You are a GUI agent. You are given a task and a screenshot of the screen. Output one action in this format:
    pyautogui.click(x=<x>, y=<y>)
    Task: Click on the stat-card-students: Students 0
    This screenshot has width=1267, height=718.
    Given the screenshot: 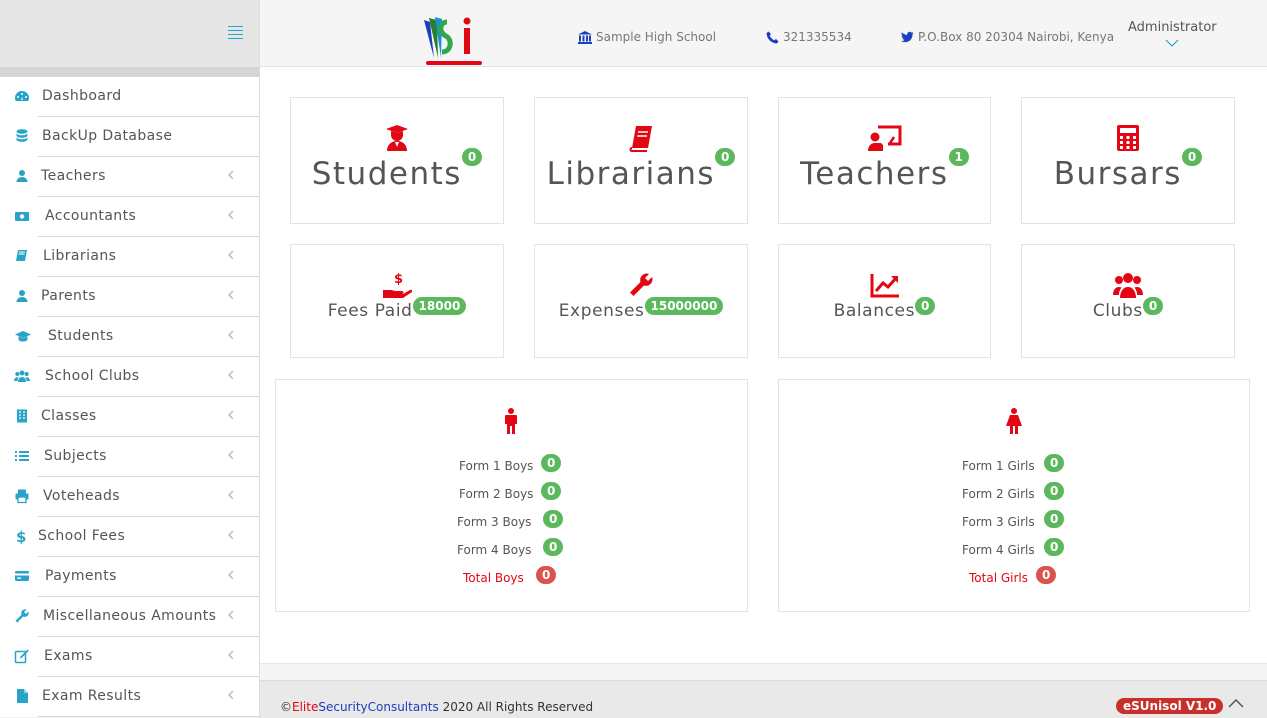 What is the action you would take?
    pyautogui.click(x=397, y=160)
    